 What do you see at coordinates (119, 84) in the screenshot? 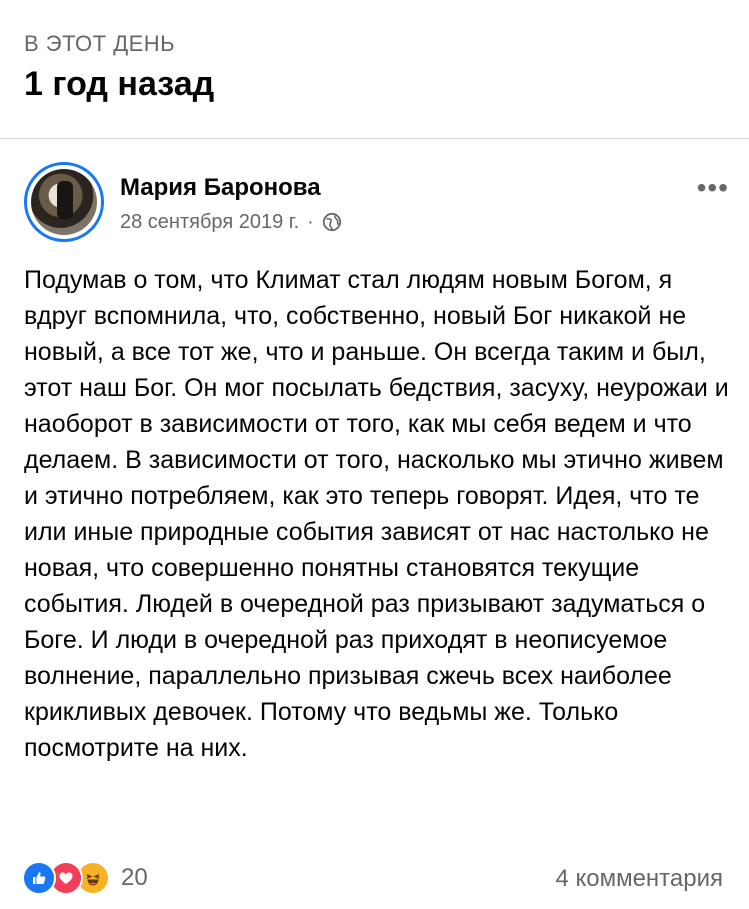
I see `page-title: 1 год назад` at bounding box center [119, 84].